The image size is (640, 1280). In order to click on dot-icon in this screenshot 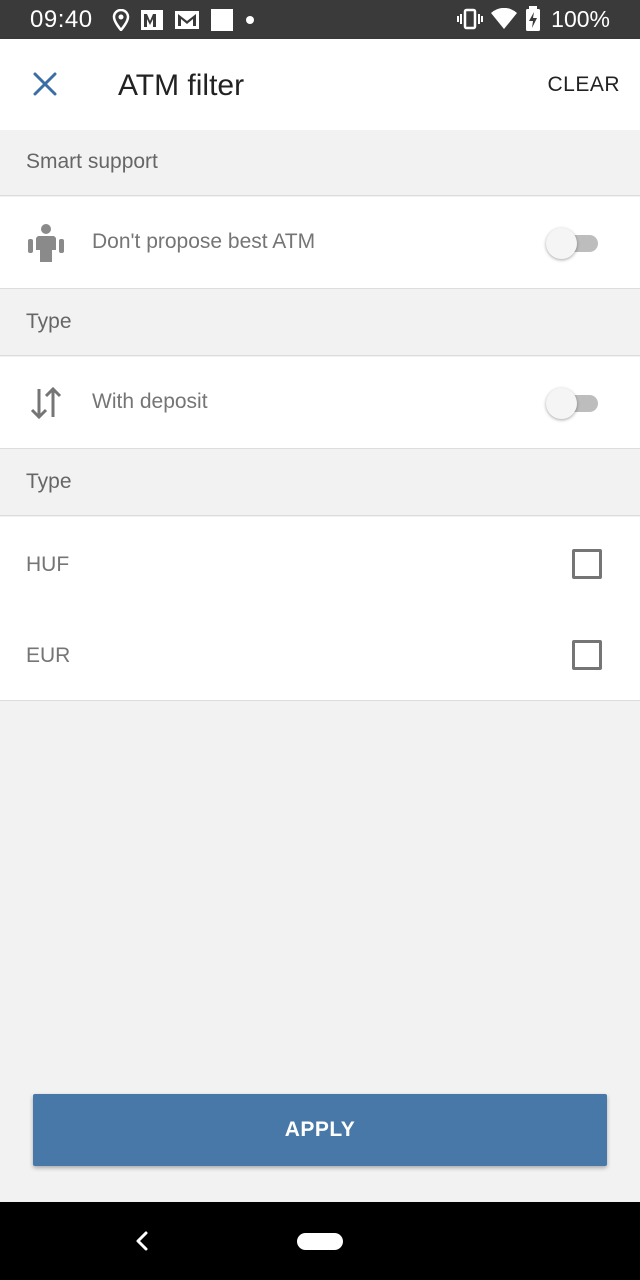, I will do `click(250, 20)`.